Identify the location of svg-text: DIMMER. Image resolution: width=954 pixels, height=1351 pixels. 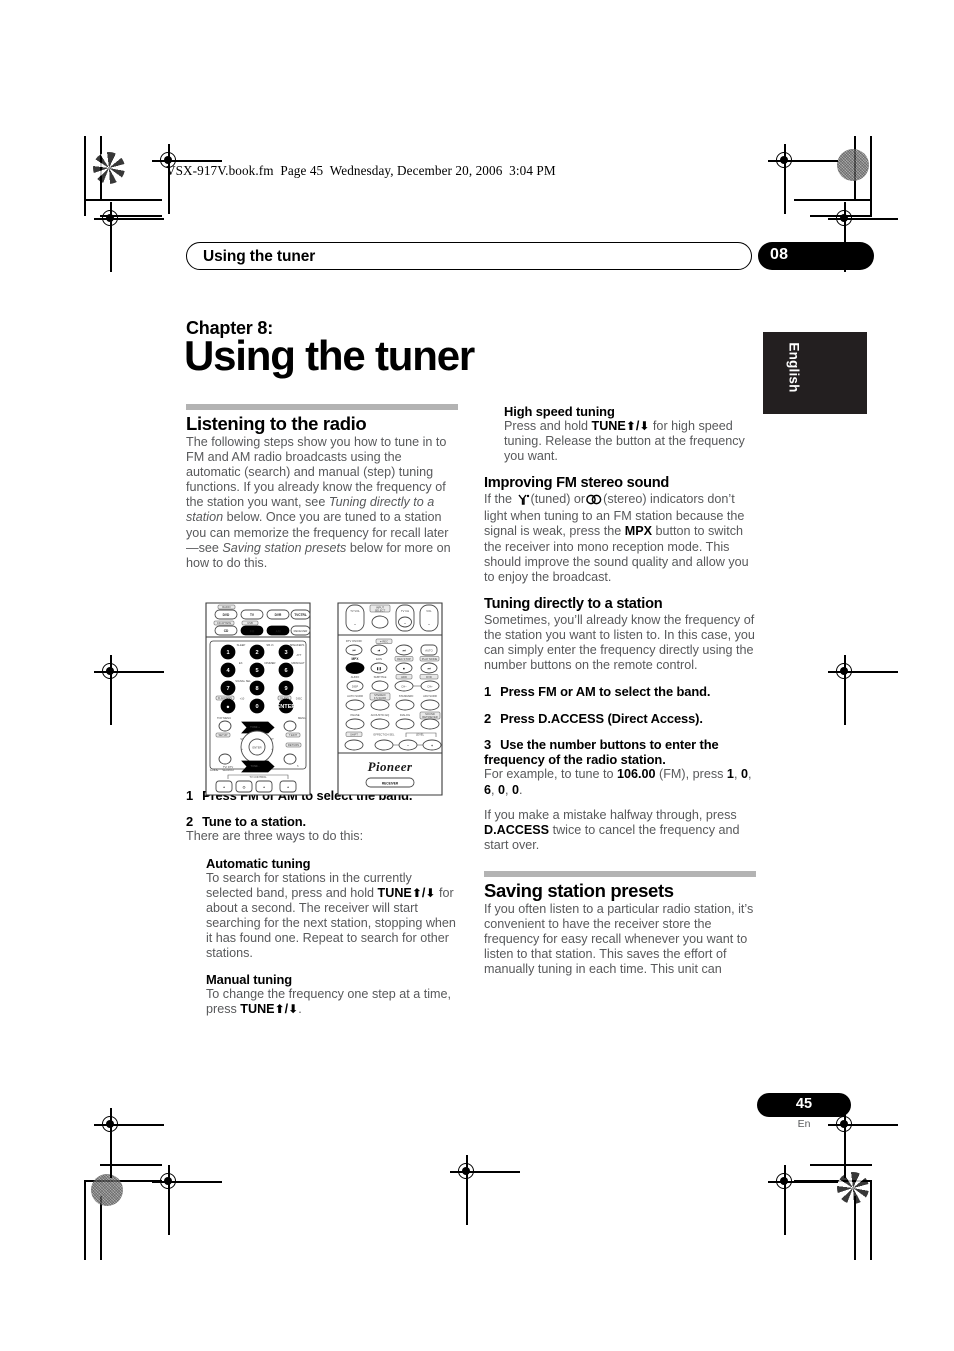
(270, 663).